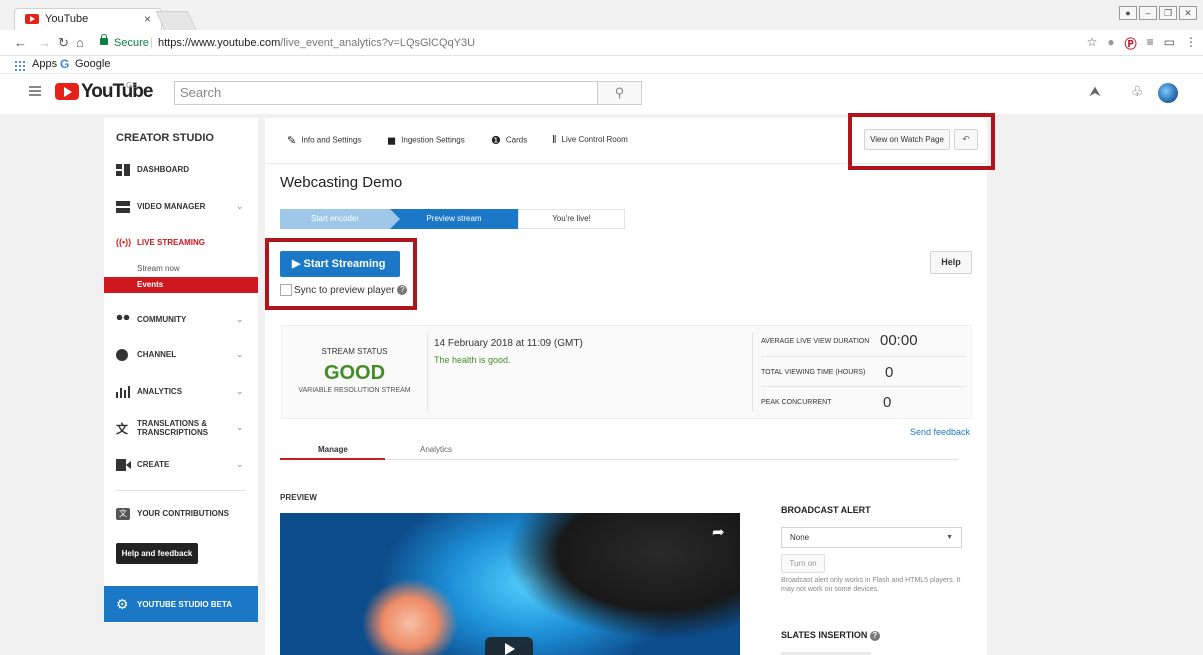  I want to click on sidebar-item-analytics: ANALYTICS ⌄, so click(181, 394).